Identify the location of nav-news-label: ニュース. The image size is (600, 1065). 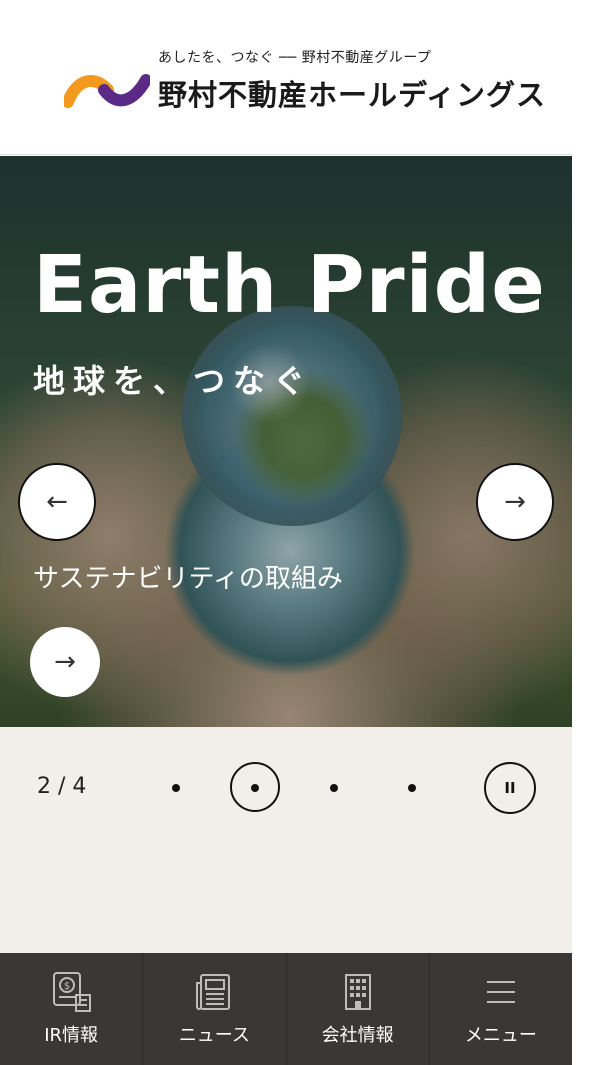
(214, 1035).